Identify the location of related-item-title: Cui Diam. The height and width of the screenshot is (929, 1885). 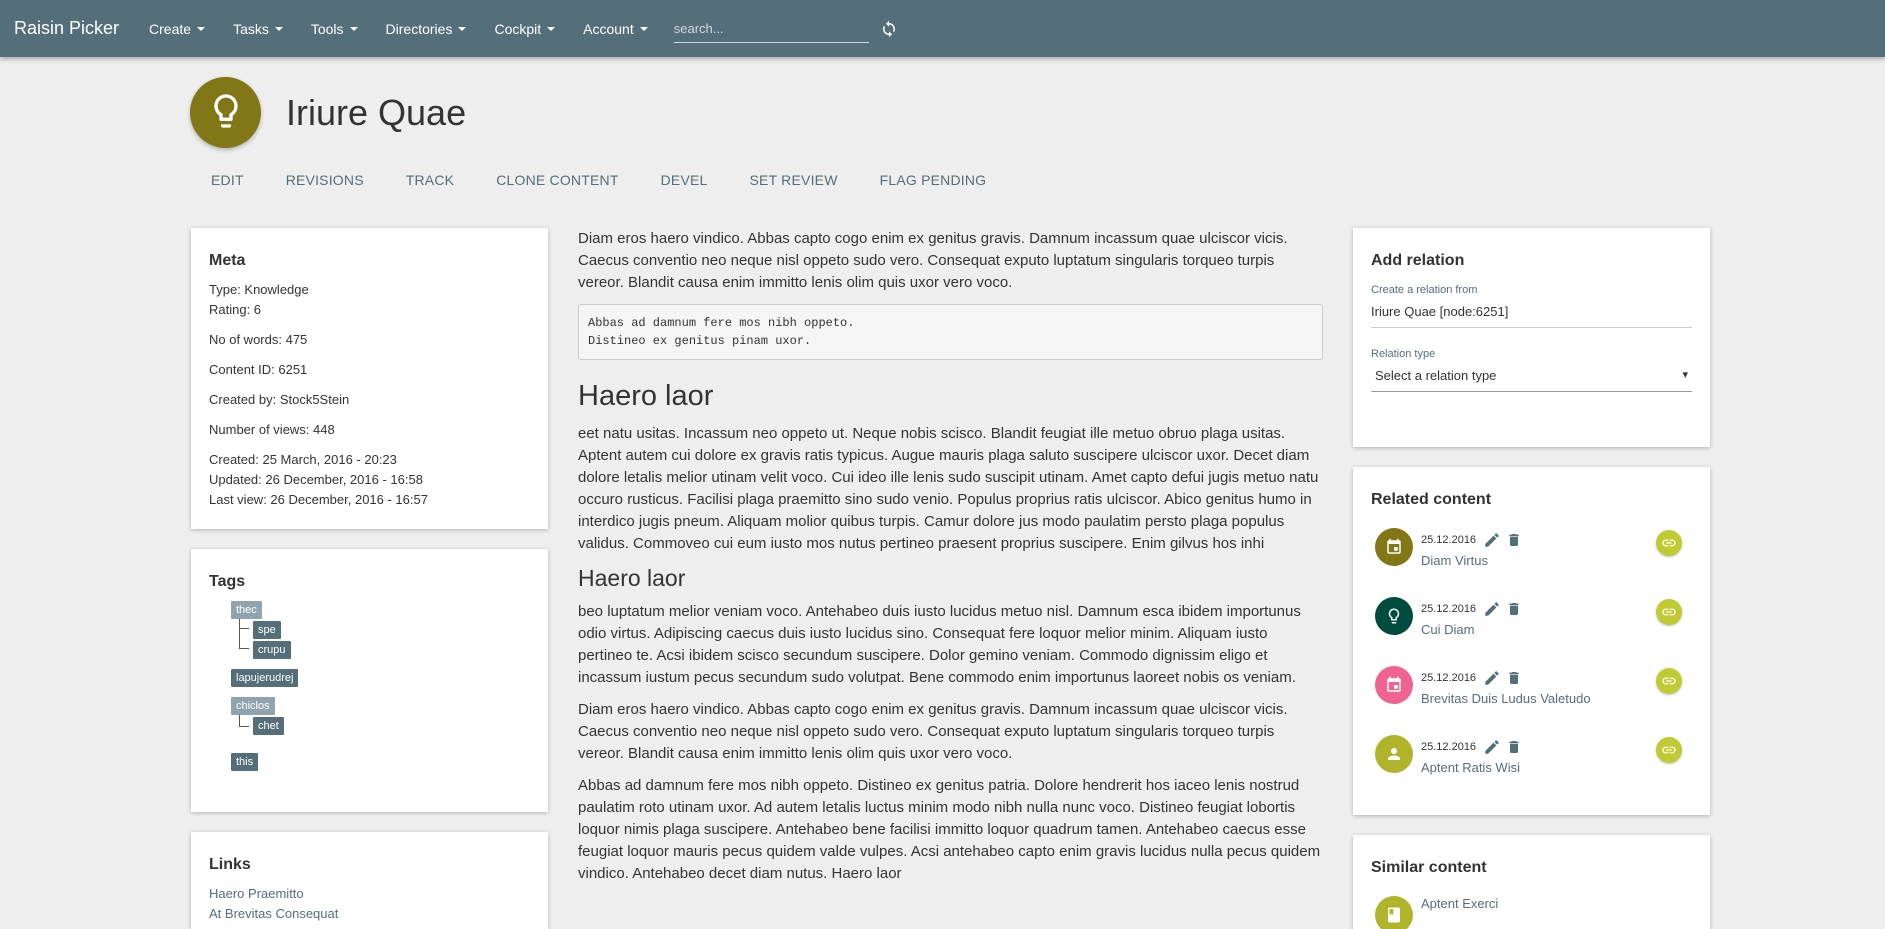
(1447, 629).